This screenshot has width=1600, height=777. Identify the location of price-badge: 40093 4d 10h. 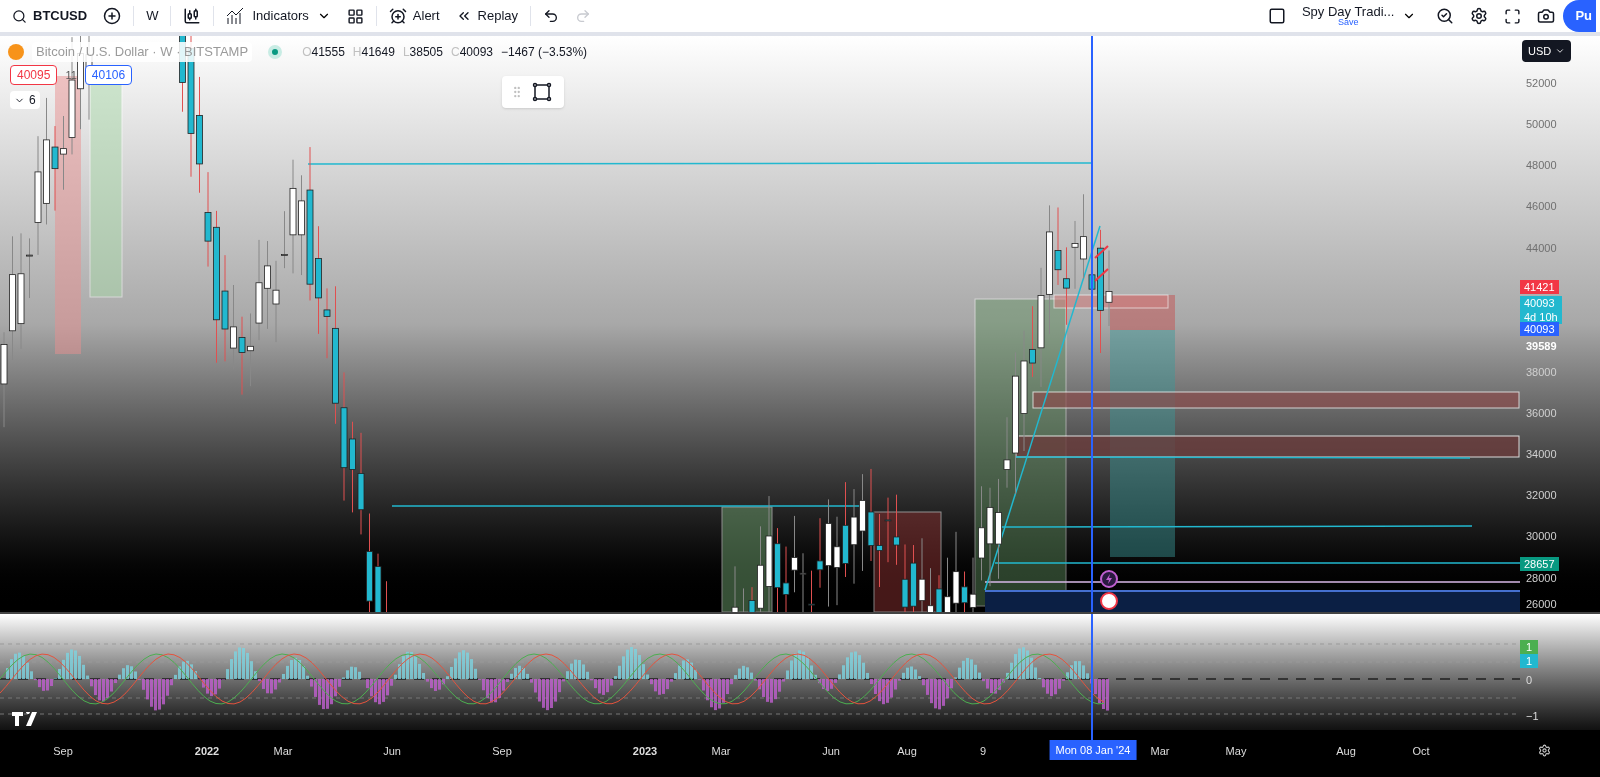
(1541, 310).